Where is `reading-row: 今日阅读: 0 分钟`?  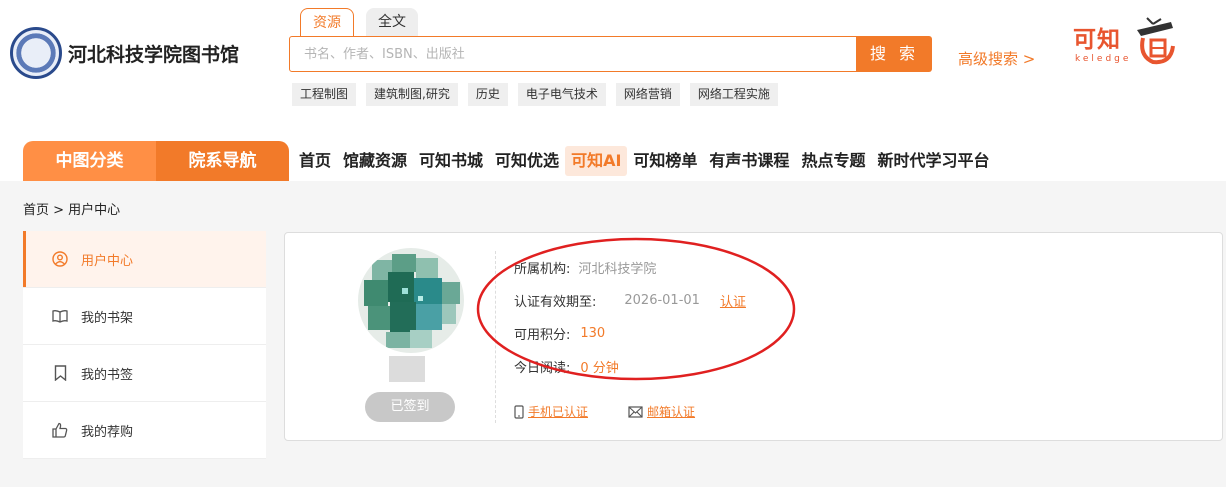 reading-row: 今日阅读: 0 分钟 is located at coordinates (630, 366).